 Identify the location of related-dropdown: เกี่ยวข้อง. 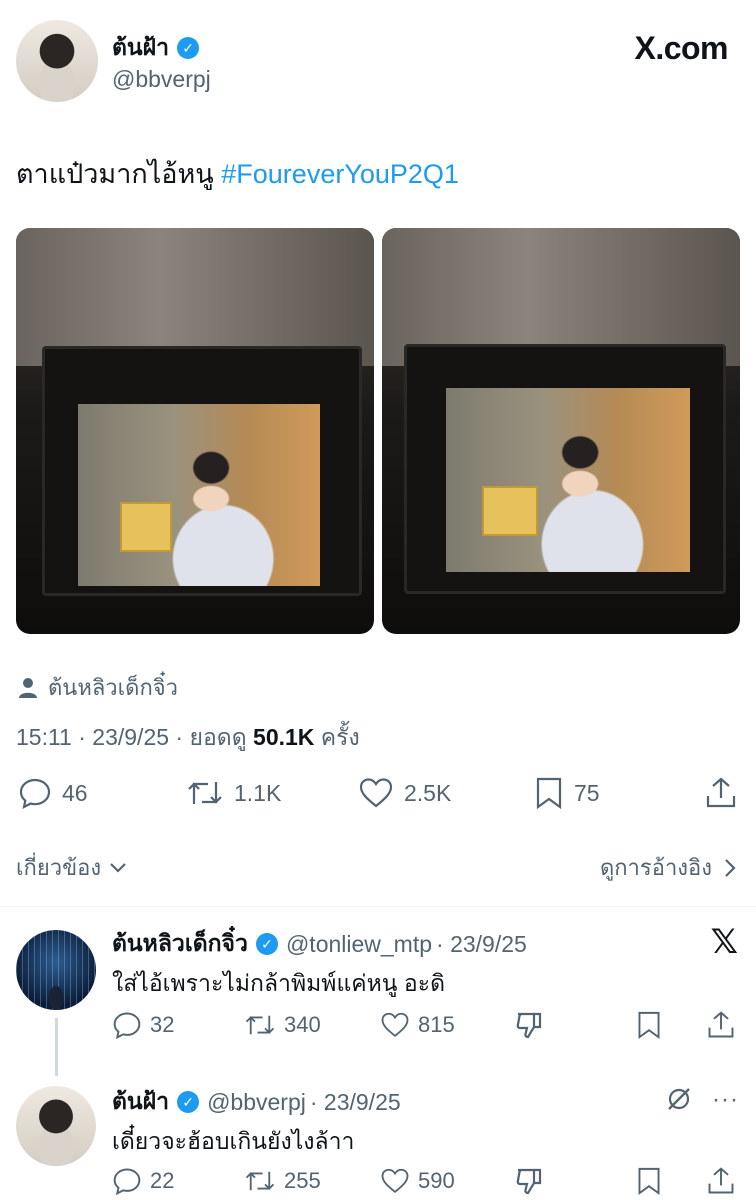
(71, 867).